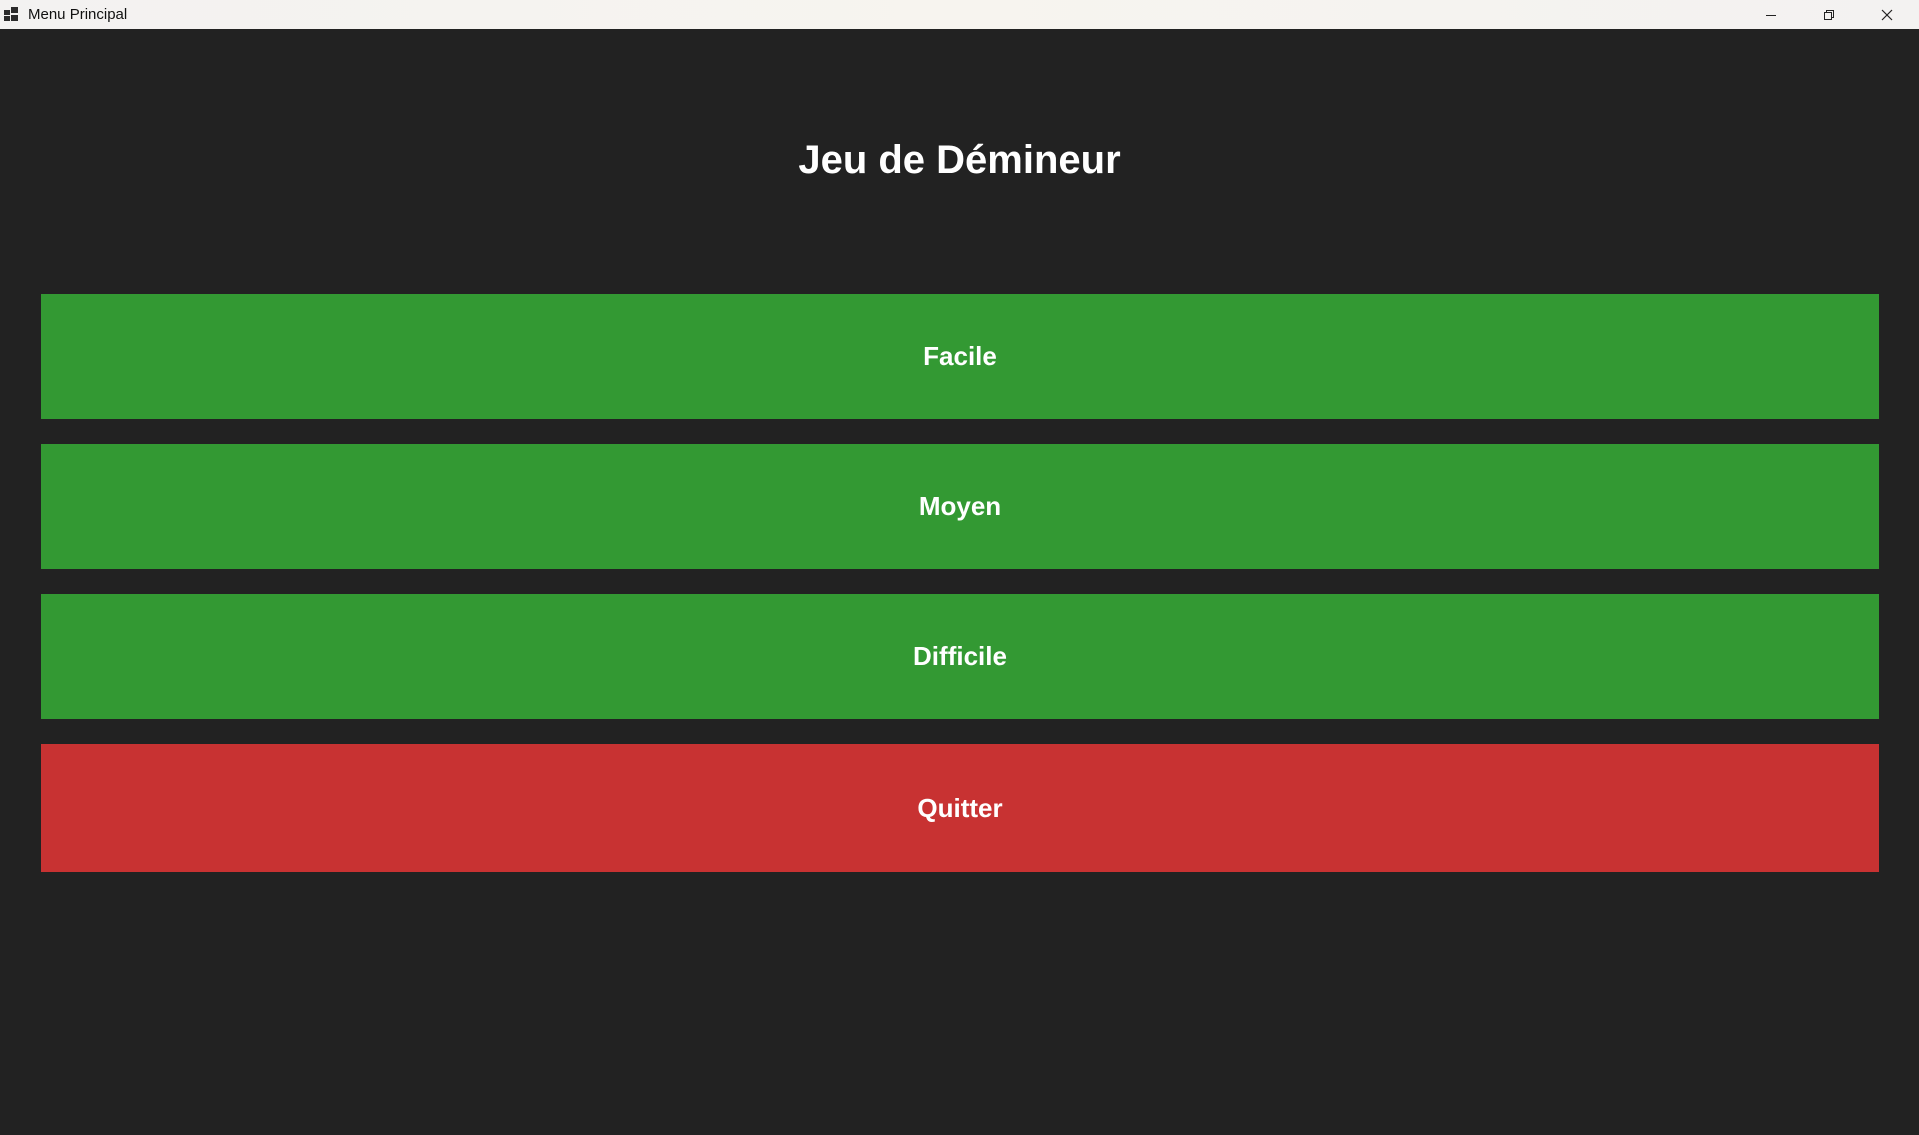  I want to click on maximize-button, so click(1829, 14).